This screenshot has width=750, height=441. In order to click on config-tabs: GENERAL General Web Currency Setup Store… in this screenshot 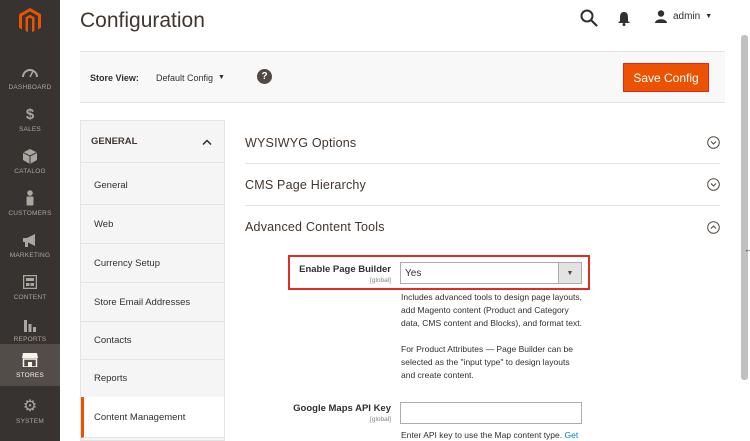, I will do `click(152, 280)`.